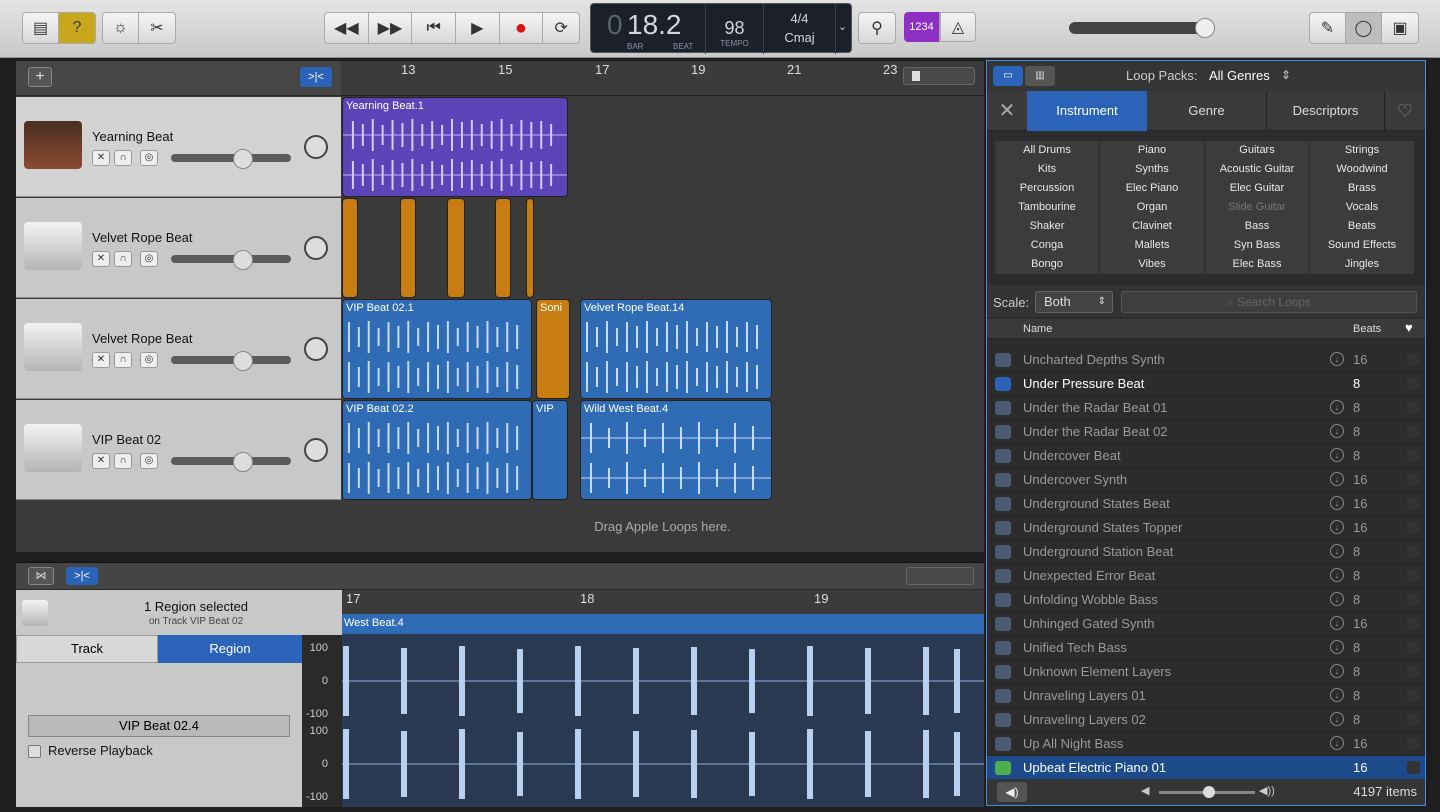  Describe the element at coordinates (1257, 169) in the screenshot. I see `keyword-button: Acoustic Guitar` at that location.